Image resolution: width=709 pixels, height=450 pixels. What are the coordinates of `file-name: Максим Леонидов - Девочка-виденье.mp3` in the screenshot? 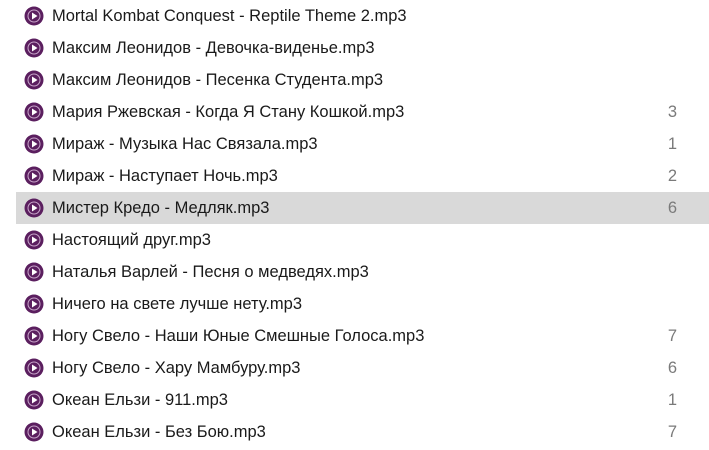 It's located at (213, 48).